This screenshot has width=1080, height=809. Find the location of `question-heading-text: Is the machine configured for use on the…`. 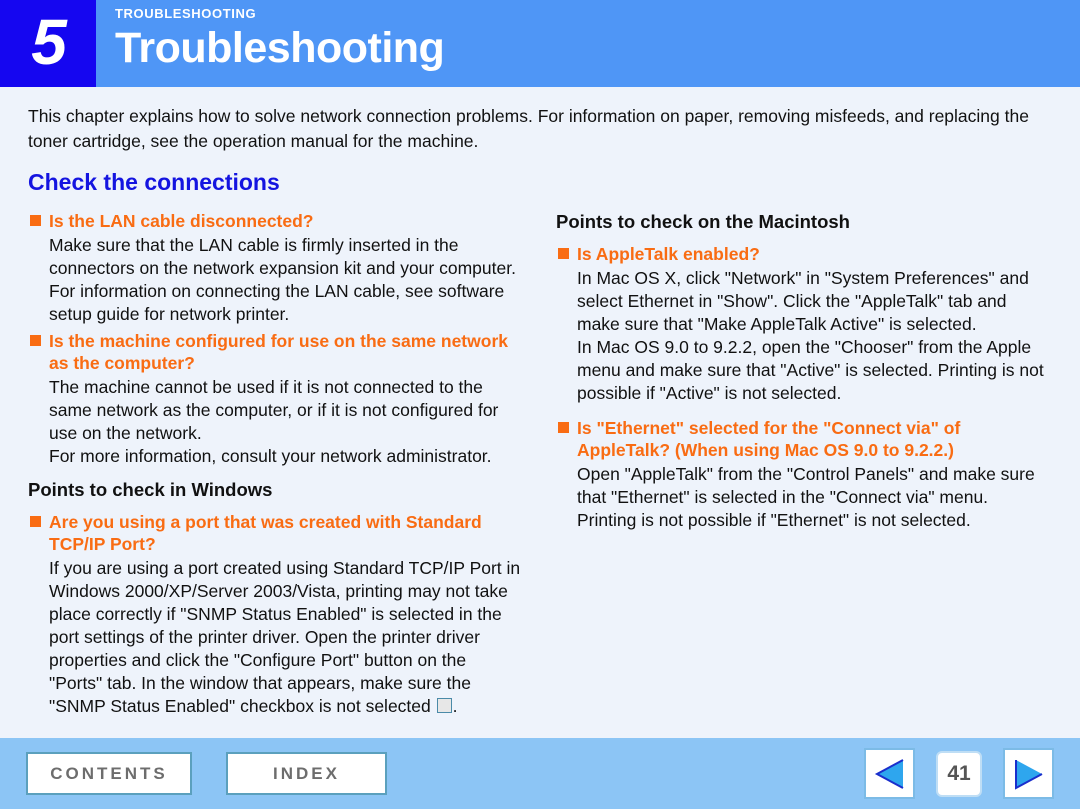

question-heading-text: Is the machine configured for use on the… is located at coordinates (278, 352).